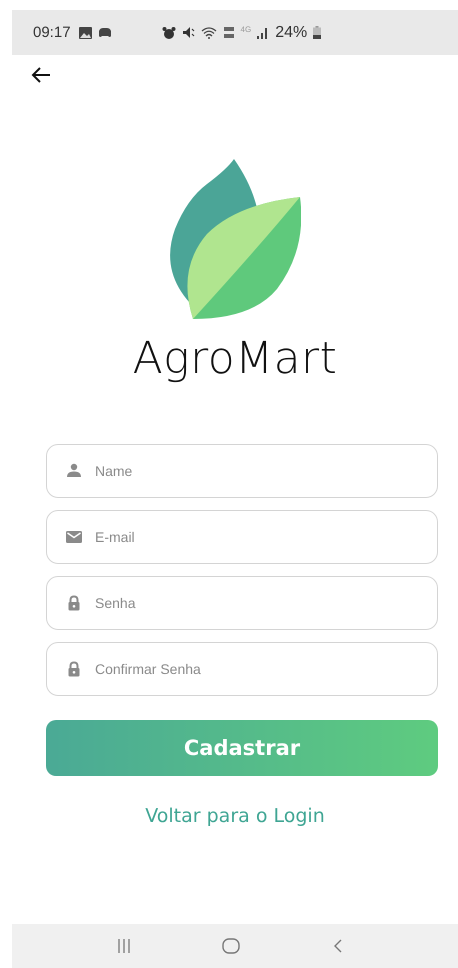 The width and height of the screenshot is (458, 968). I want to click on input-field: E-mail, so click(242, 537).